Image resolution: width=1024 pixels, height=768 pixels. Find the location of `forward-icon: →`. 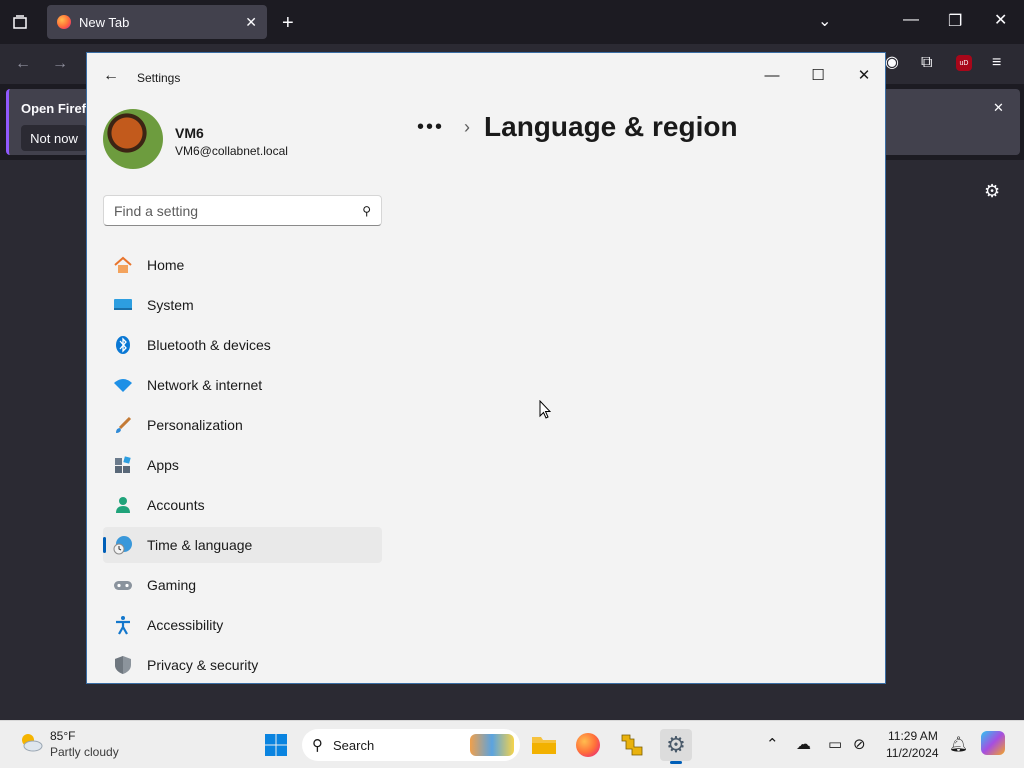

forward-icon: → is located at coordinates (60, 64).